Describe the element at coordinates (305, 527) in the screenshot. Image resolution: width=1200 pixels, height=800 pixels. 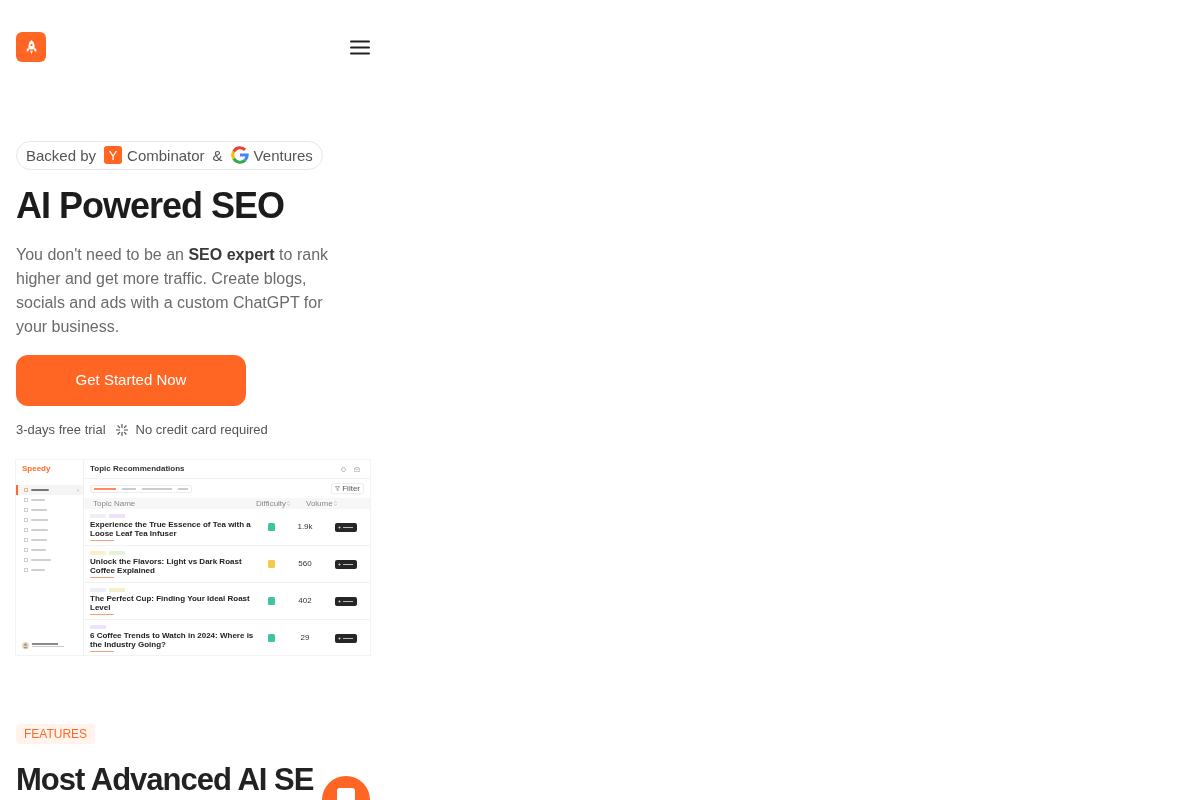
I see `volume-value: 1.9k` at that location.